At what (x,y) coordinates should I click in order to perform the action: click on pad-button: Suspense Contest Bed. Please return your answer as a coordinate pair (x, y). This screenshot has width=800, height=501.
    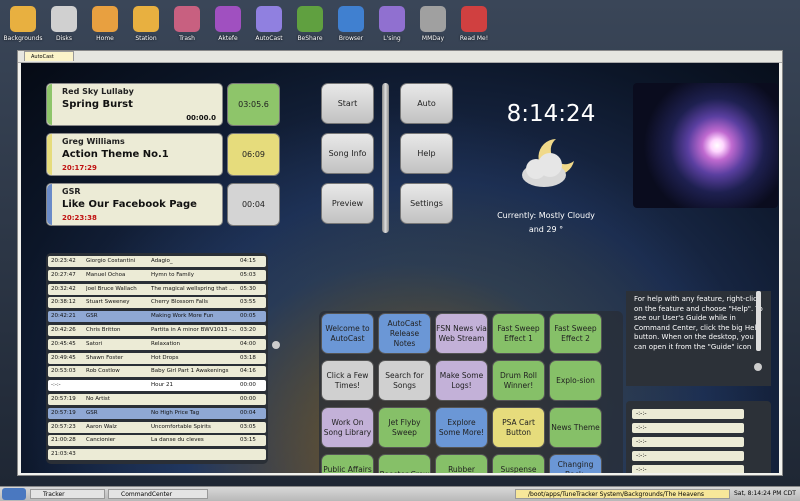
    Looking at the image, I should click on (518, 463).